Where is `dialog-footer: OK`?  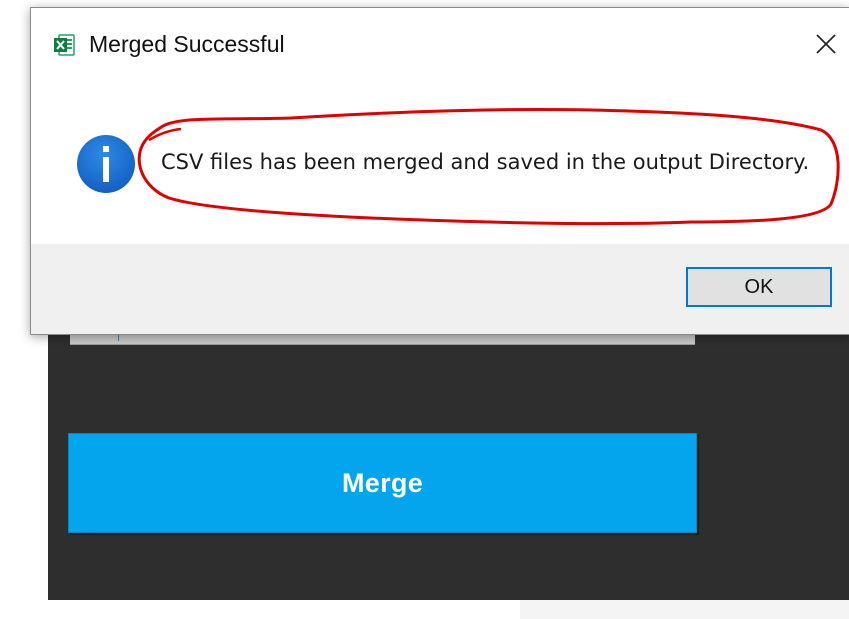
dialog-footer: OK is located at coordinates (440, 289).